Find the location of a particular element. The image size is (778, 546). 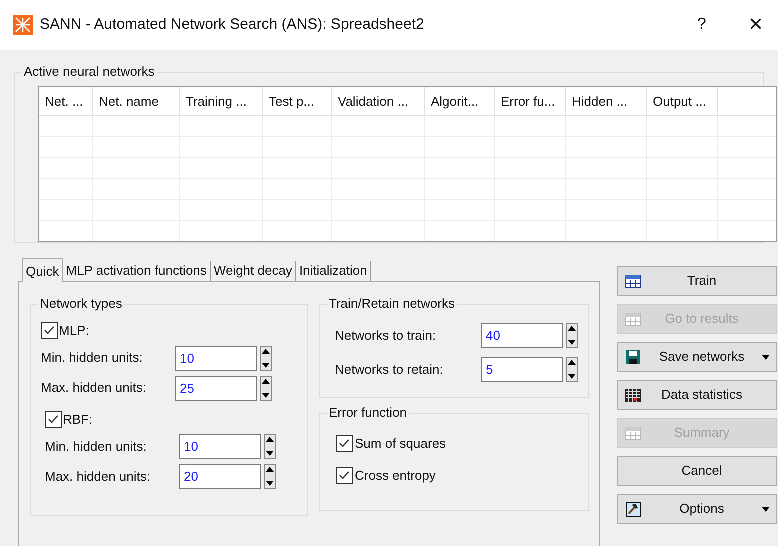

network-logo-icon is located at coordinates (23, 25).